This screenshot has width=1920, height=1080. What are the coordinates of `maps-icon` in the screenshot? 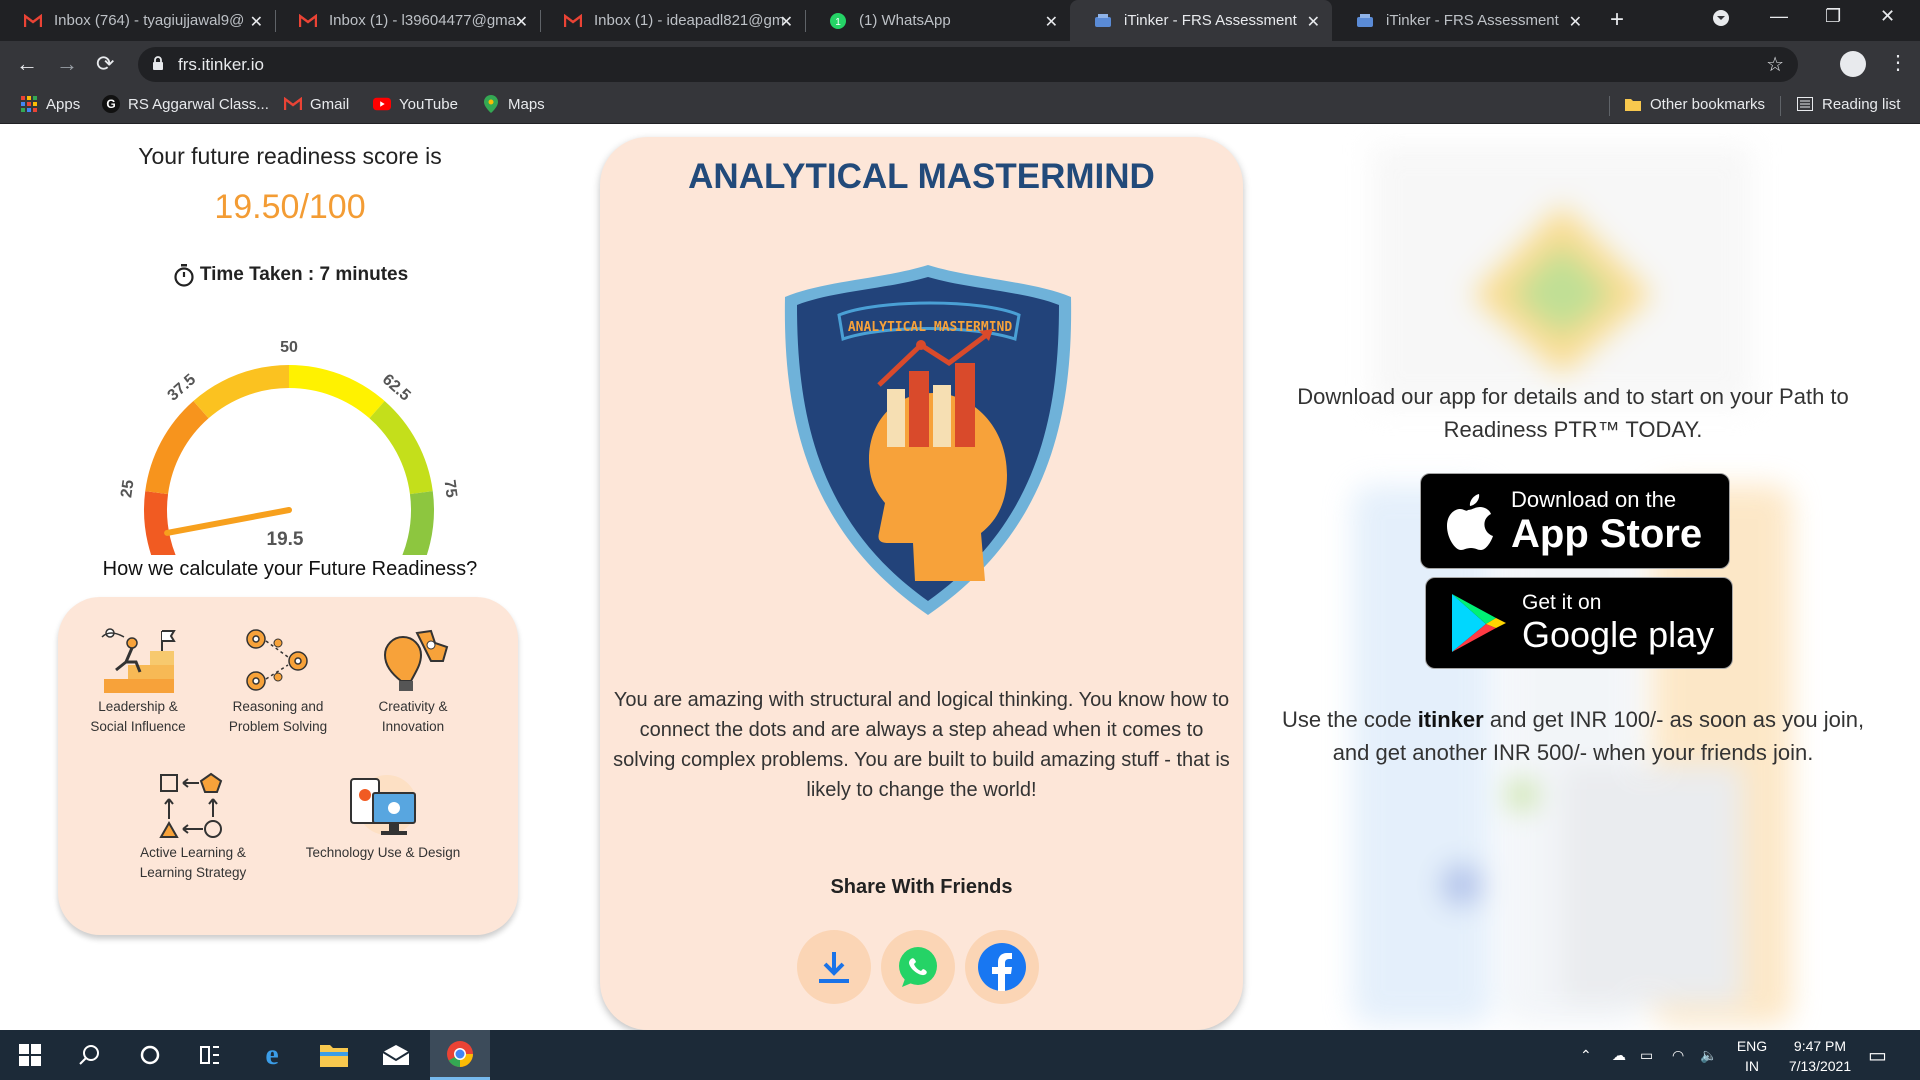 It's located at (491, 104).